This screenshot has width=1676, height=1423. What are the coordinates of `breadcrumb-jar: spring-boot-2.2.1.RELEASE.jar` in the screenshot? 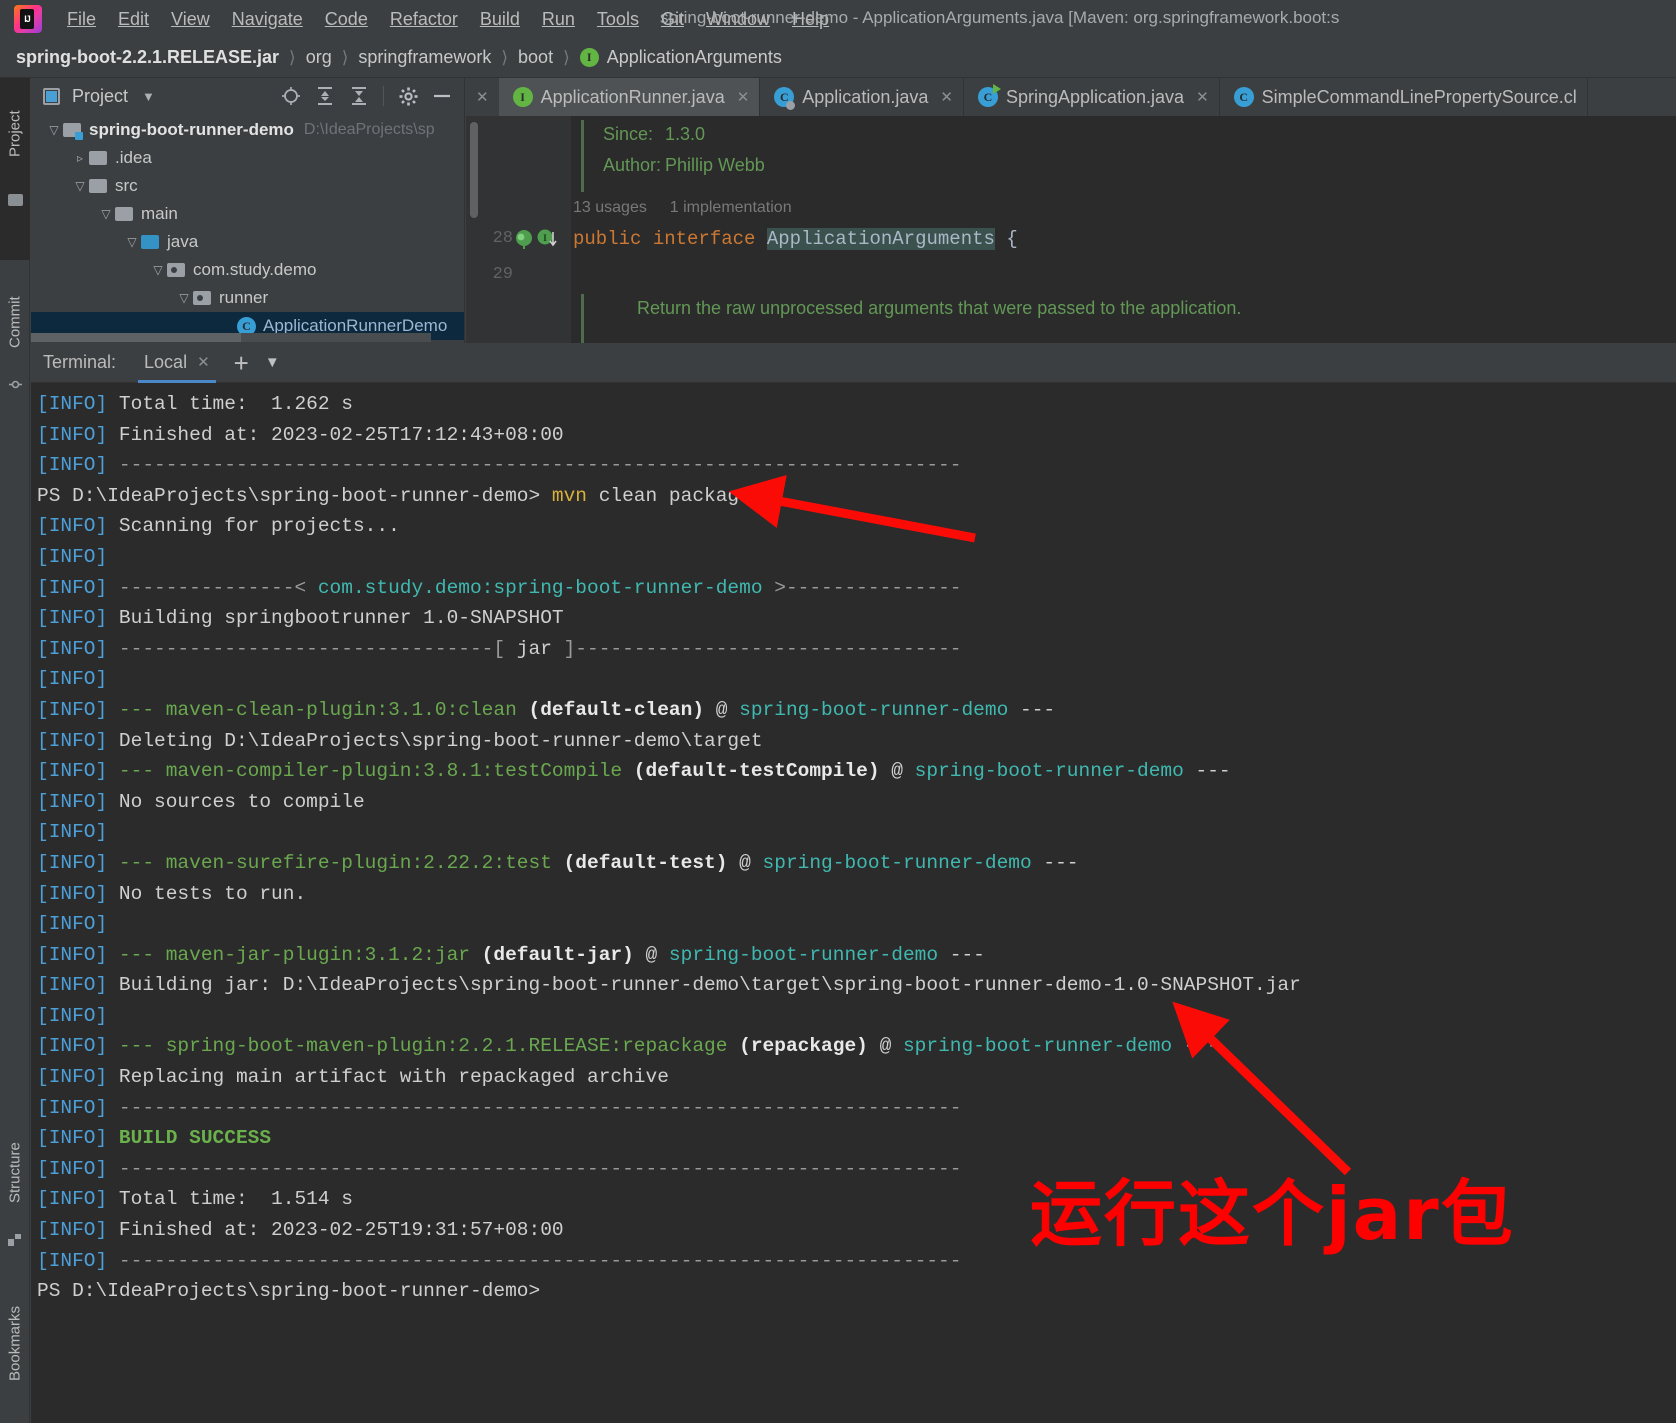 It's located at (147, 57).